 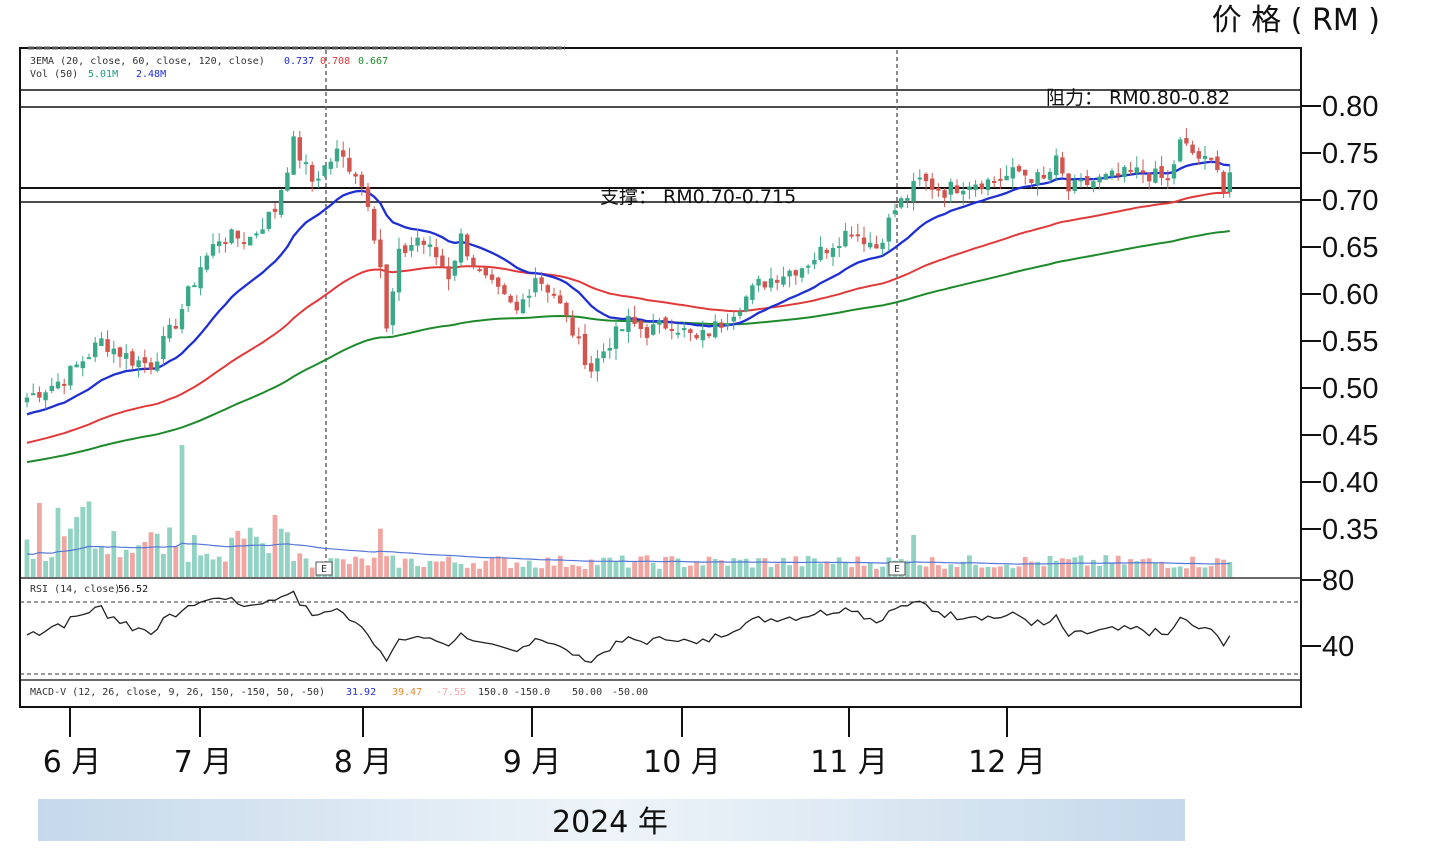 I want to click on price-tick-label: 0.80, so click(x=1350, y=107).